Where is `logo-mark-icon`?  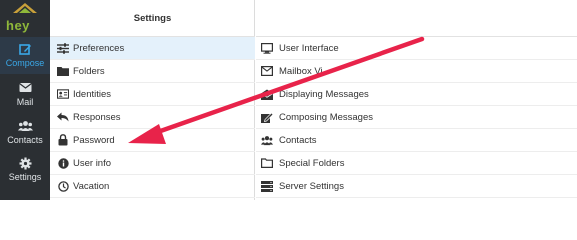 logo-mark-icon is located at coordinates (25, 8).